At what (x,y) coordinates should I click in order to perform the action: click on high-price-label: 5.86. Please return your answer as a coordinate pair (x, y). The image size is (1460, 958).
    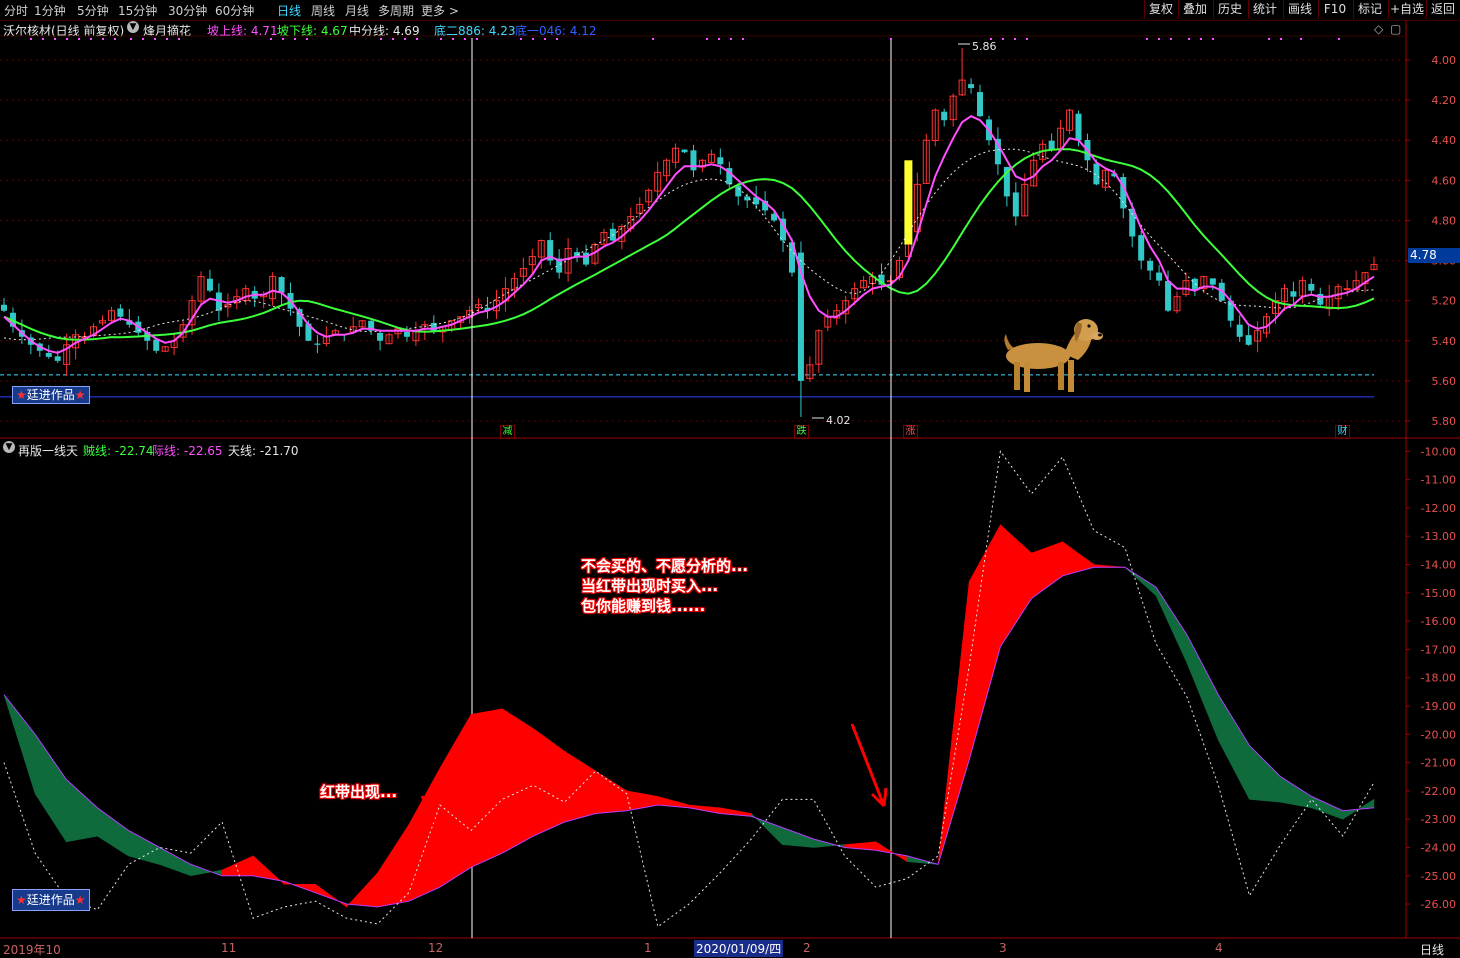
    Looking at the image, I should click on (984, 46).